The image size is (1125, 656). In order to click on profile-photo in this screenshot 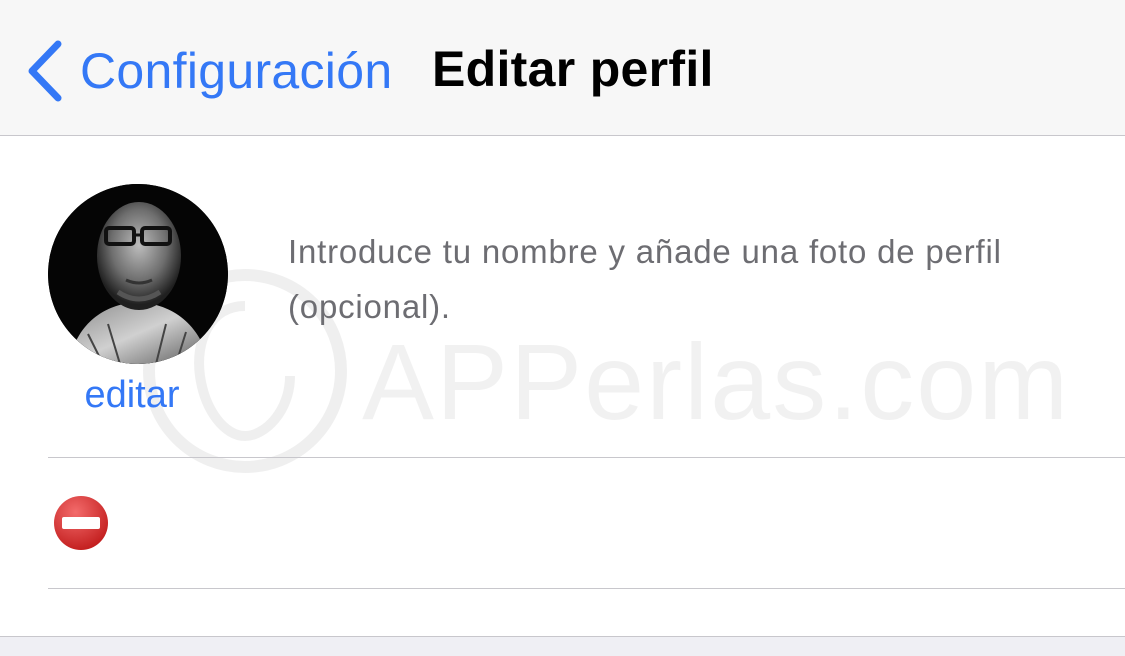, I will do `click(138, 274)`.